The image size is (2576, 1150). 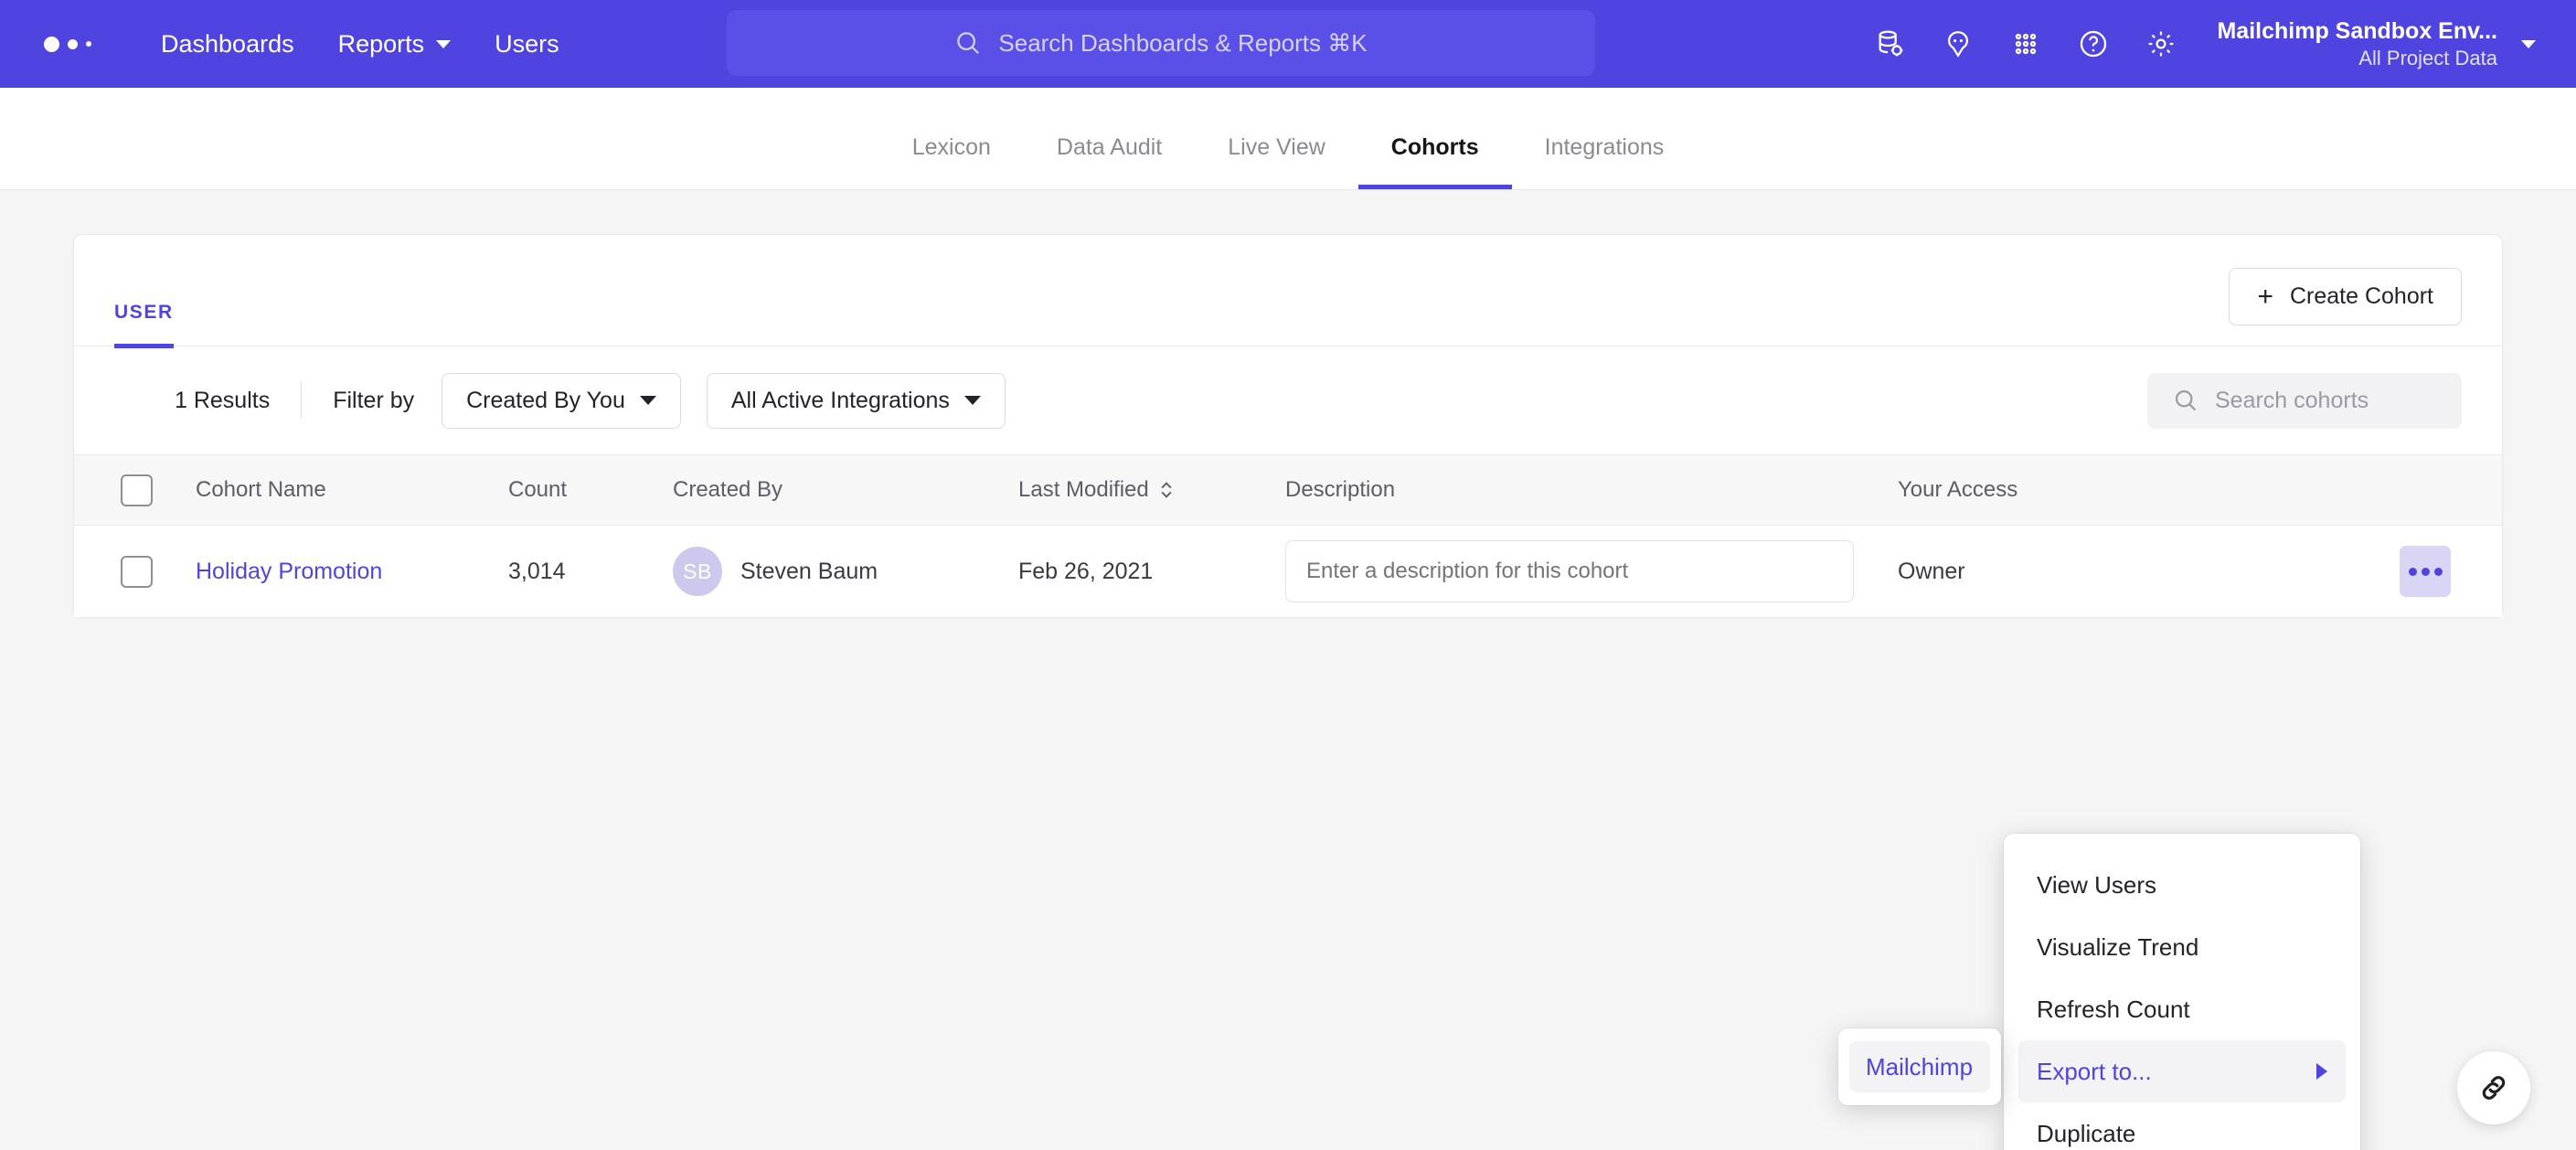 I want to click on description-cell, so click(x=1592, y=571).